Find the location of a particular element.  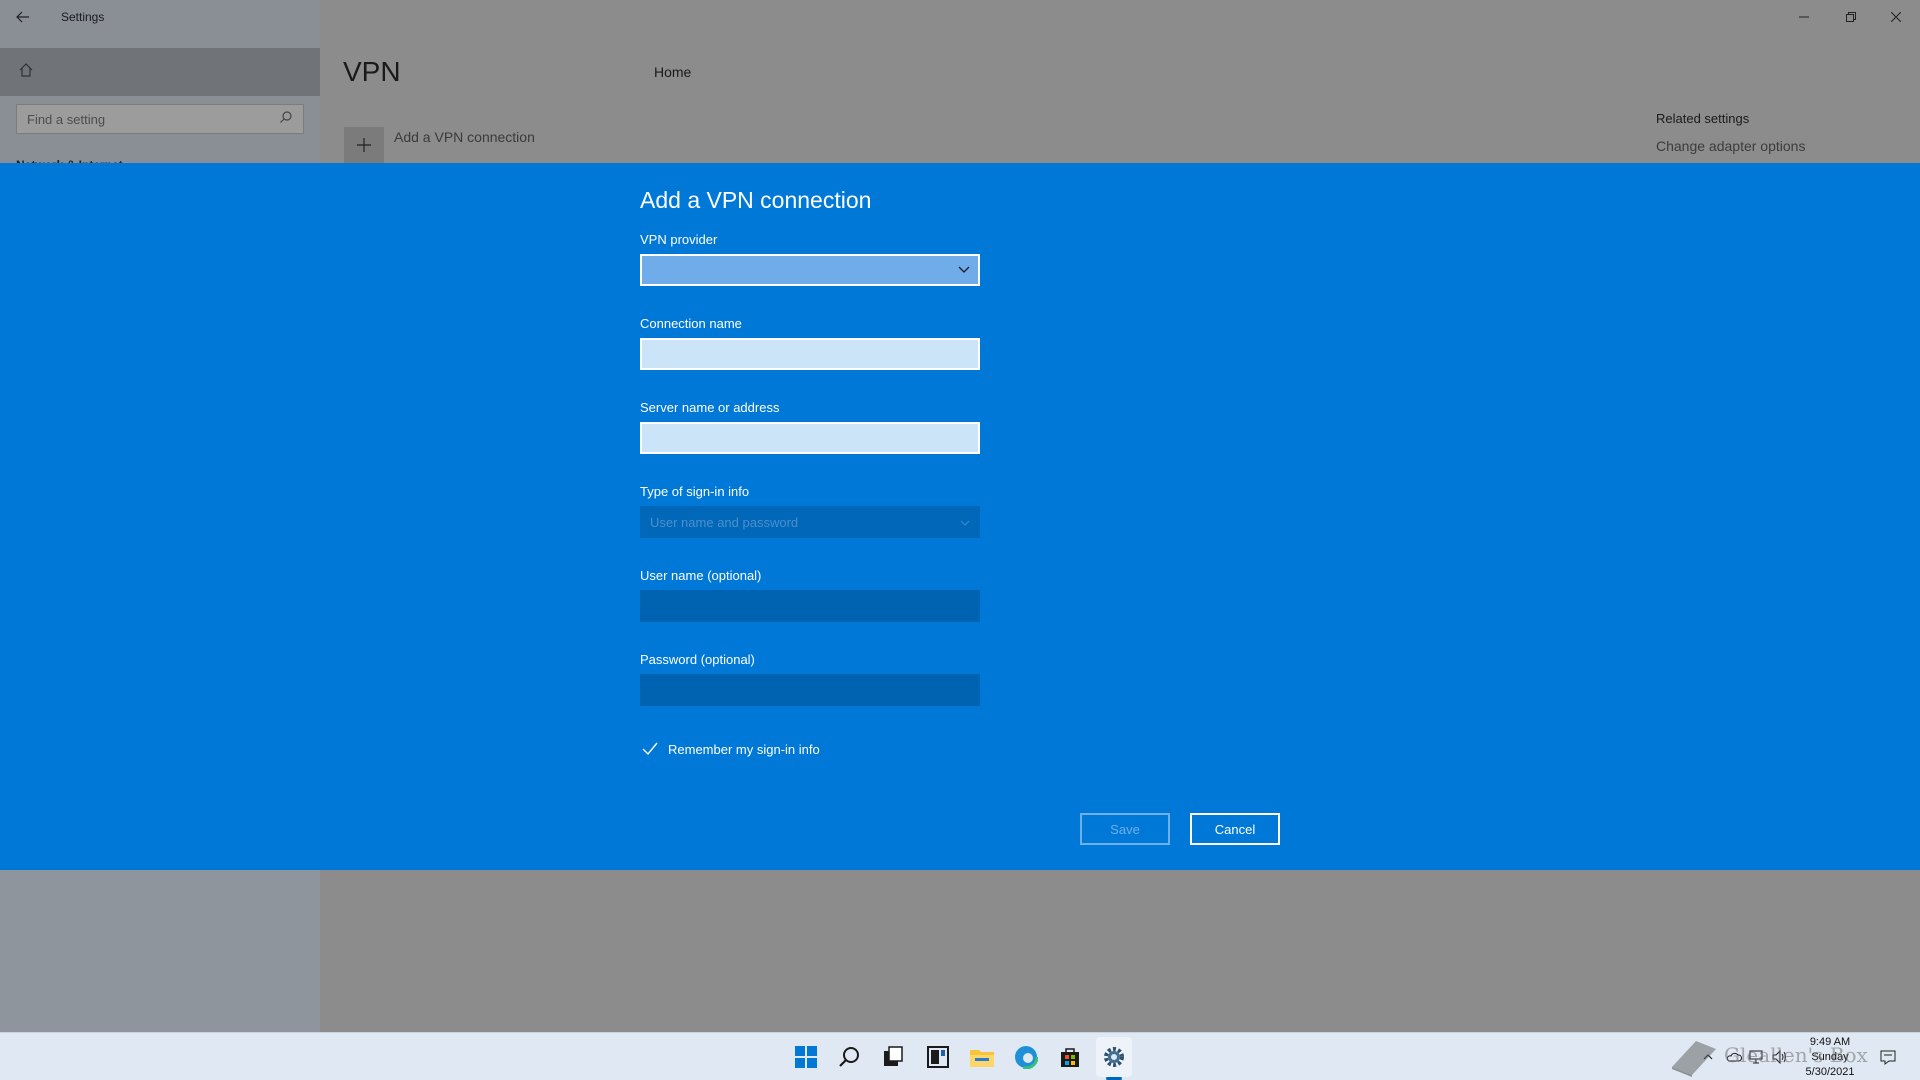

connection-name-label: Connection name is located at coordinates (691, 323).